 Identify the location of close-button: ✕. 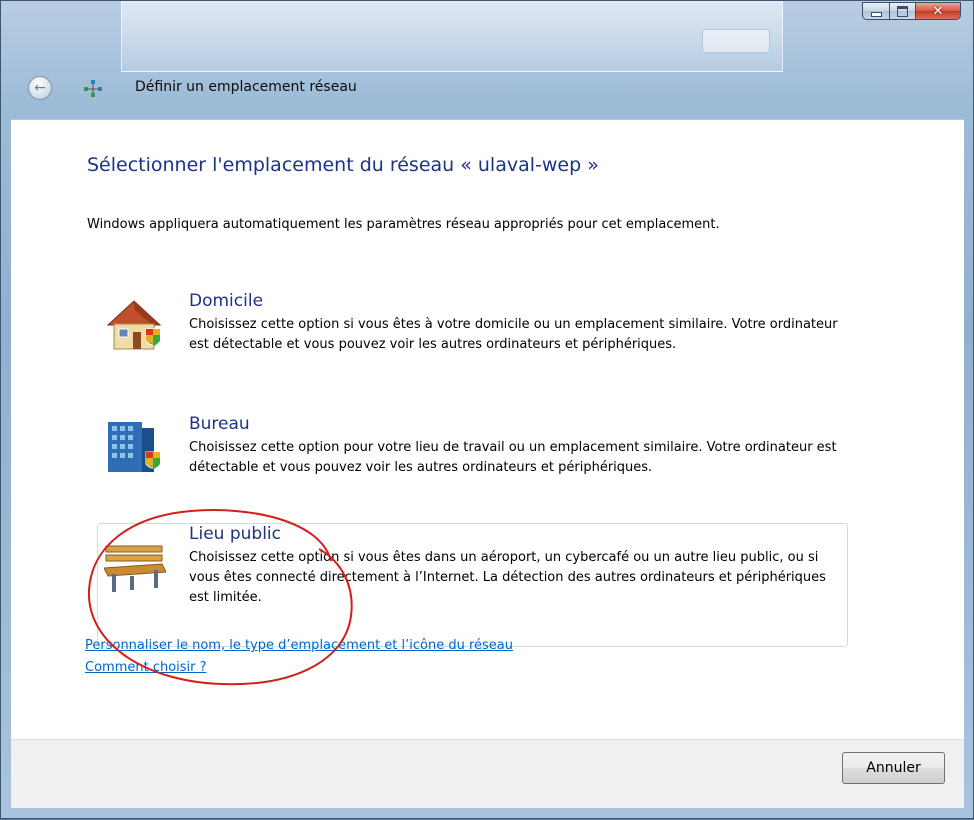
(938, 11).